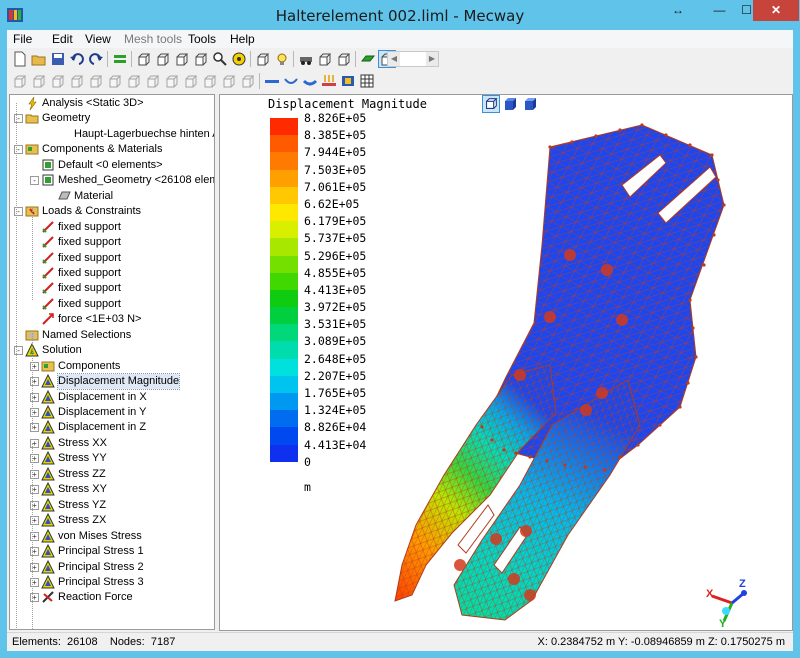 The height and width of the screenshot is (658, 800). Describe the element at coordinates (329, 81) in the screenshot. I see `beam-load-icon` at that location.